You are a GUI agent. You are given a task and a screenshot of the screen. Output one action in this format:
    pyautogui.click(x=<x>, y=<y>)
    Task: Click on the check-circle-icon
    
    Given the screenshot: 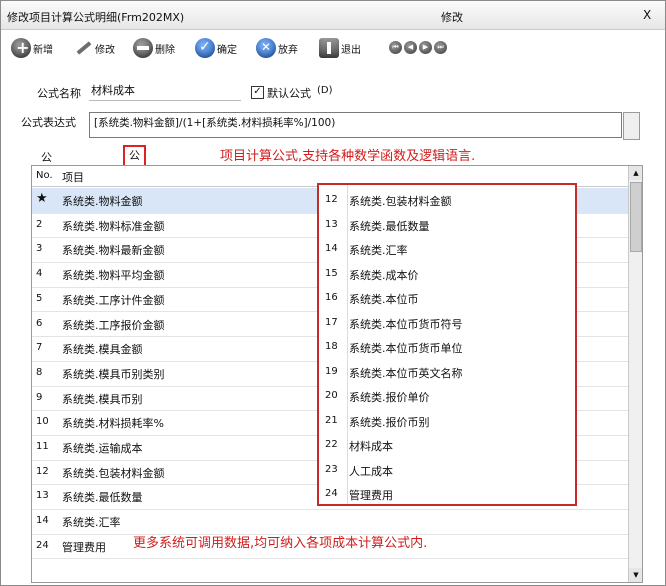 What is the action you would take?
    pyautogui.click(x=205, y=48)
    